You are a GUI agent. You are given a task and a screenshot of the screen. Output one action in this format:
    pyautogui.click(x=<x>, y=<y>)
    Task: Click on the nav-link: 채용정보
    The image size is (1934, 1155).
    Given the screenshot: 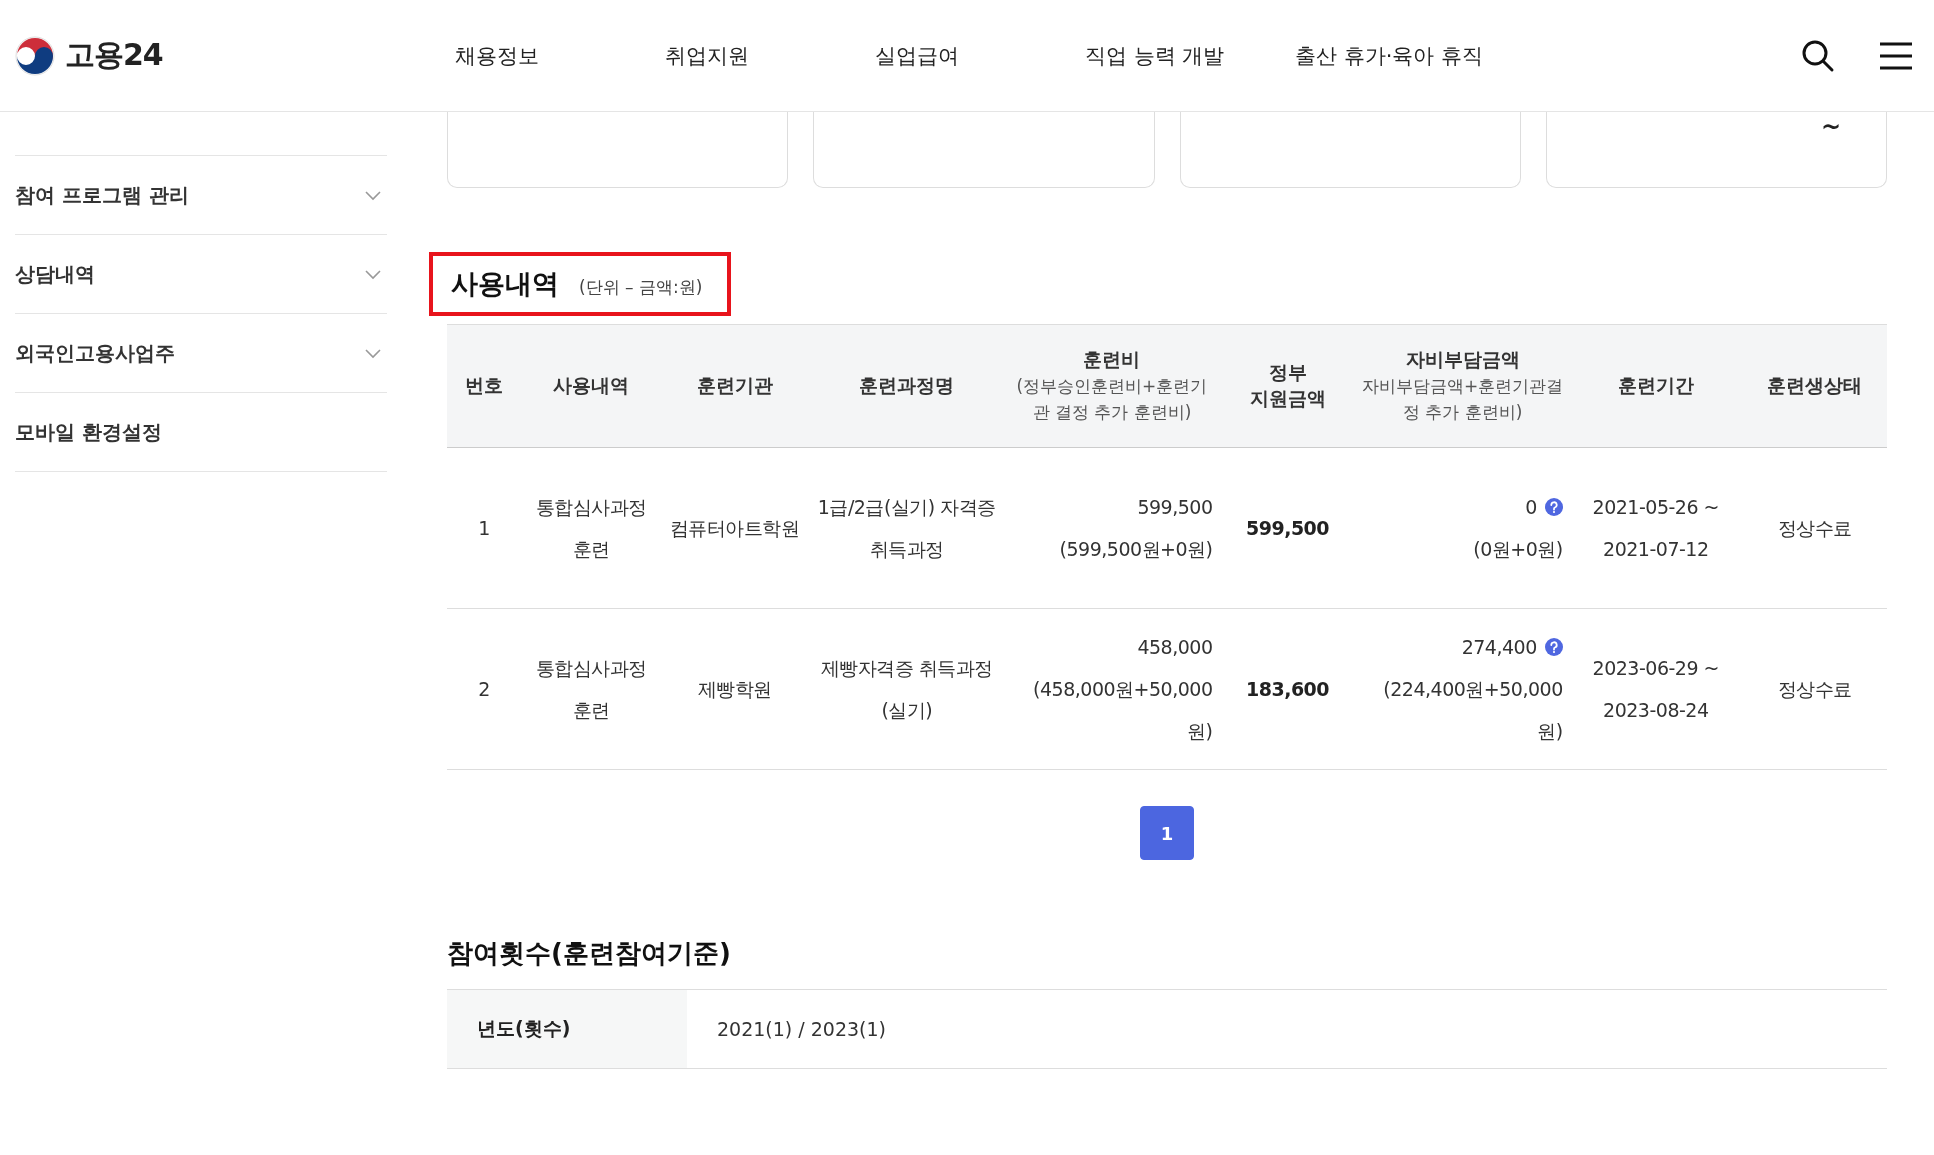 What is the action you would take?
    pyautogui.click(x=560, y=55)
    